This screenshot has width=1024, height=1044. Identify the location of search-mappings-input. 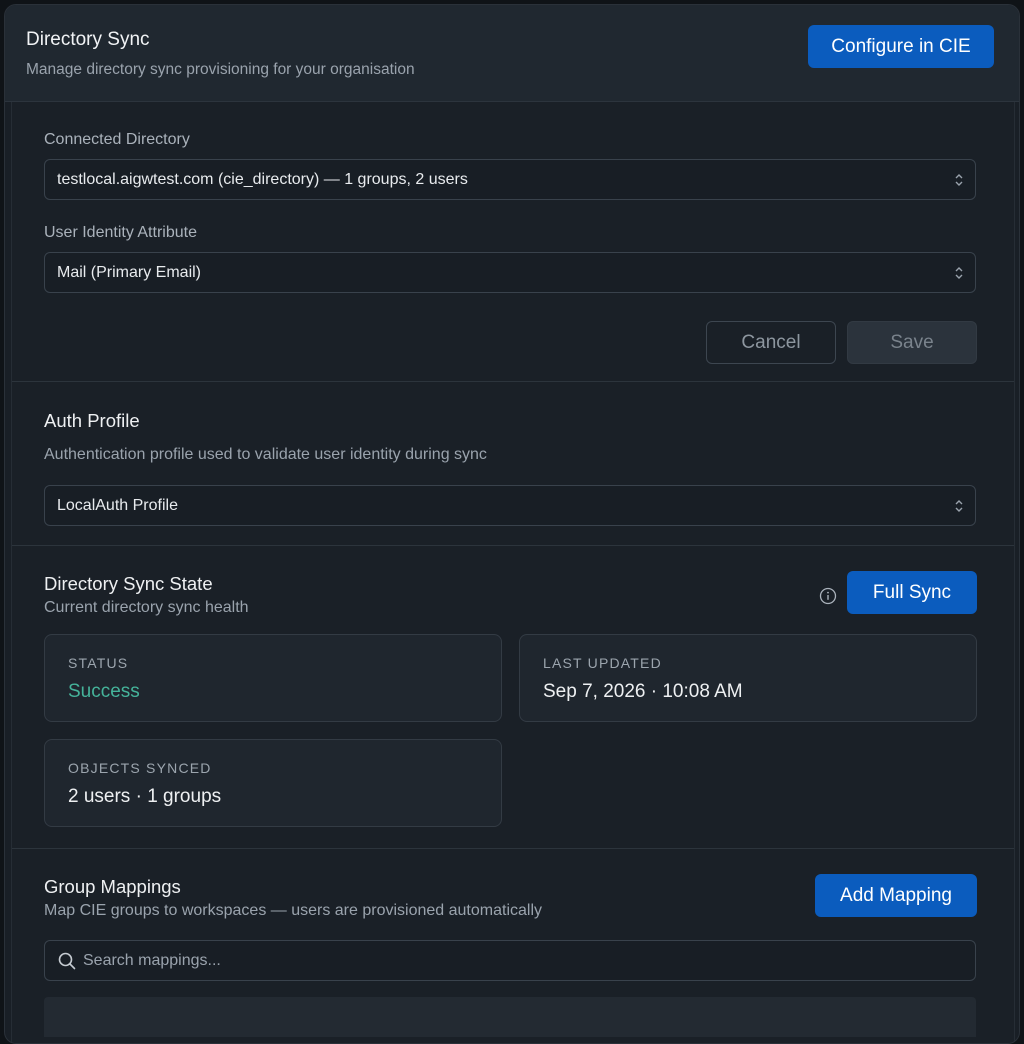
(523, 960).